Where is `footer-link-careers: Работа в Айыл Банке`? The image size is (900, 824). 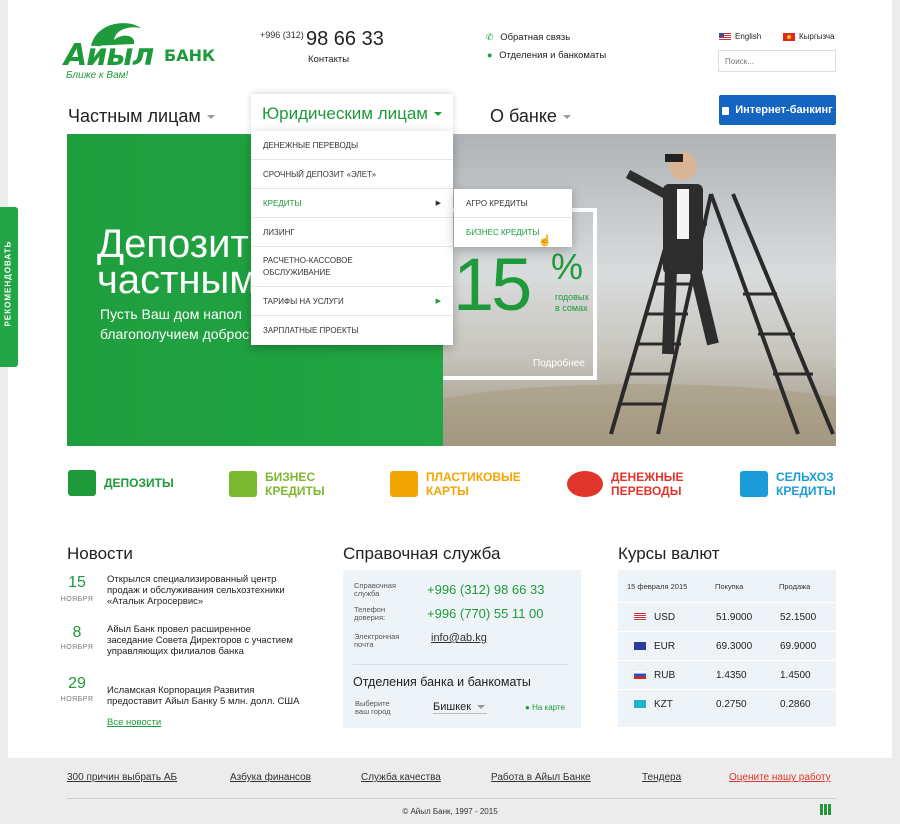
footer-link-careers: Работа в Айыл Банке is located at coordinates (541, 777).